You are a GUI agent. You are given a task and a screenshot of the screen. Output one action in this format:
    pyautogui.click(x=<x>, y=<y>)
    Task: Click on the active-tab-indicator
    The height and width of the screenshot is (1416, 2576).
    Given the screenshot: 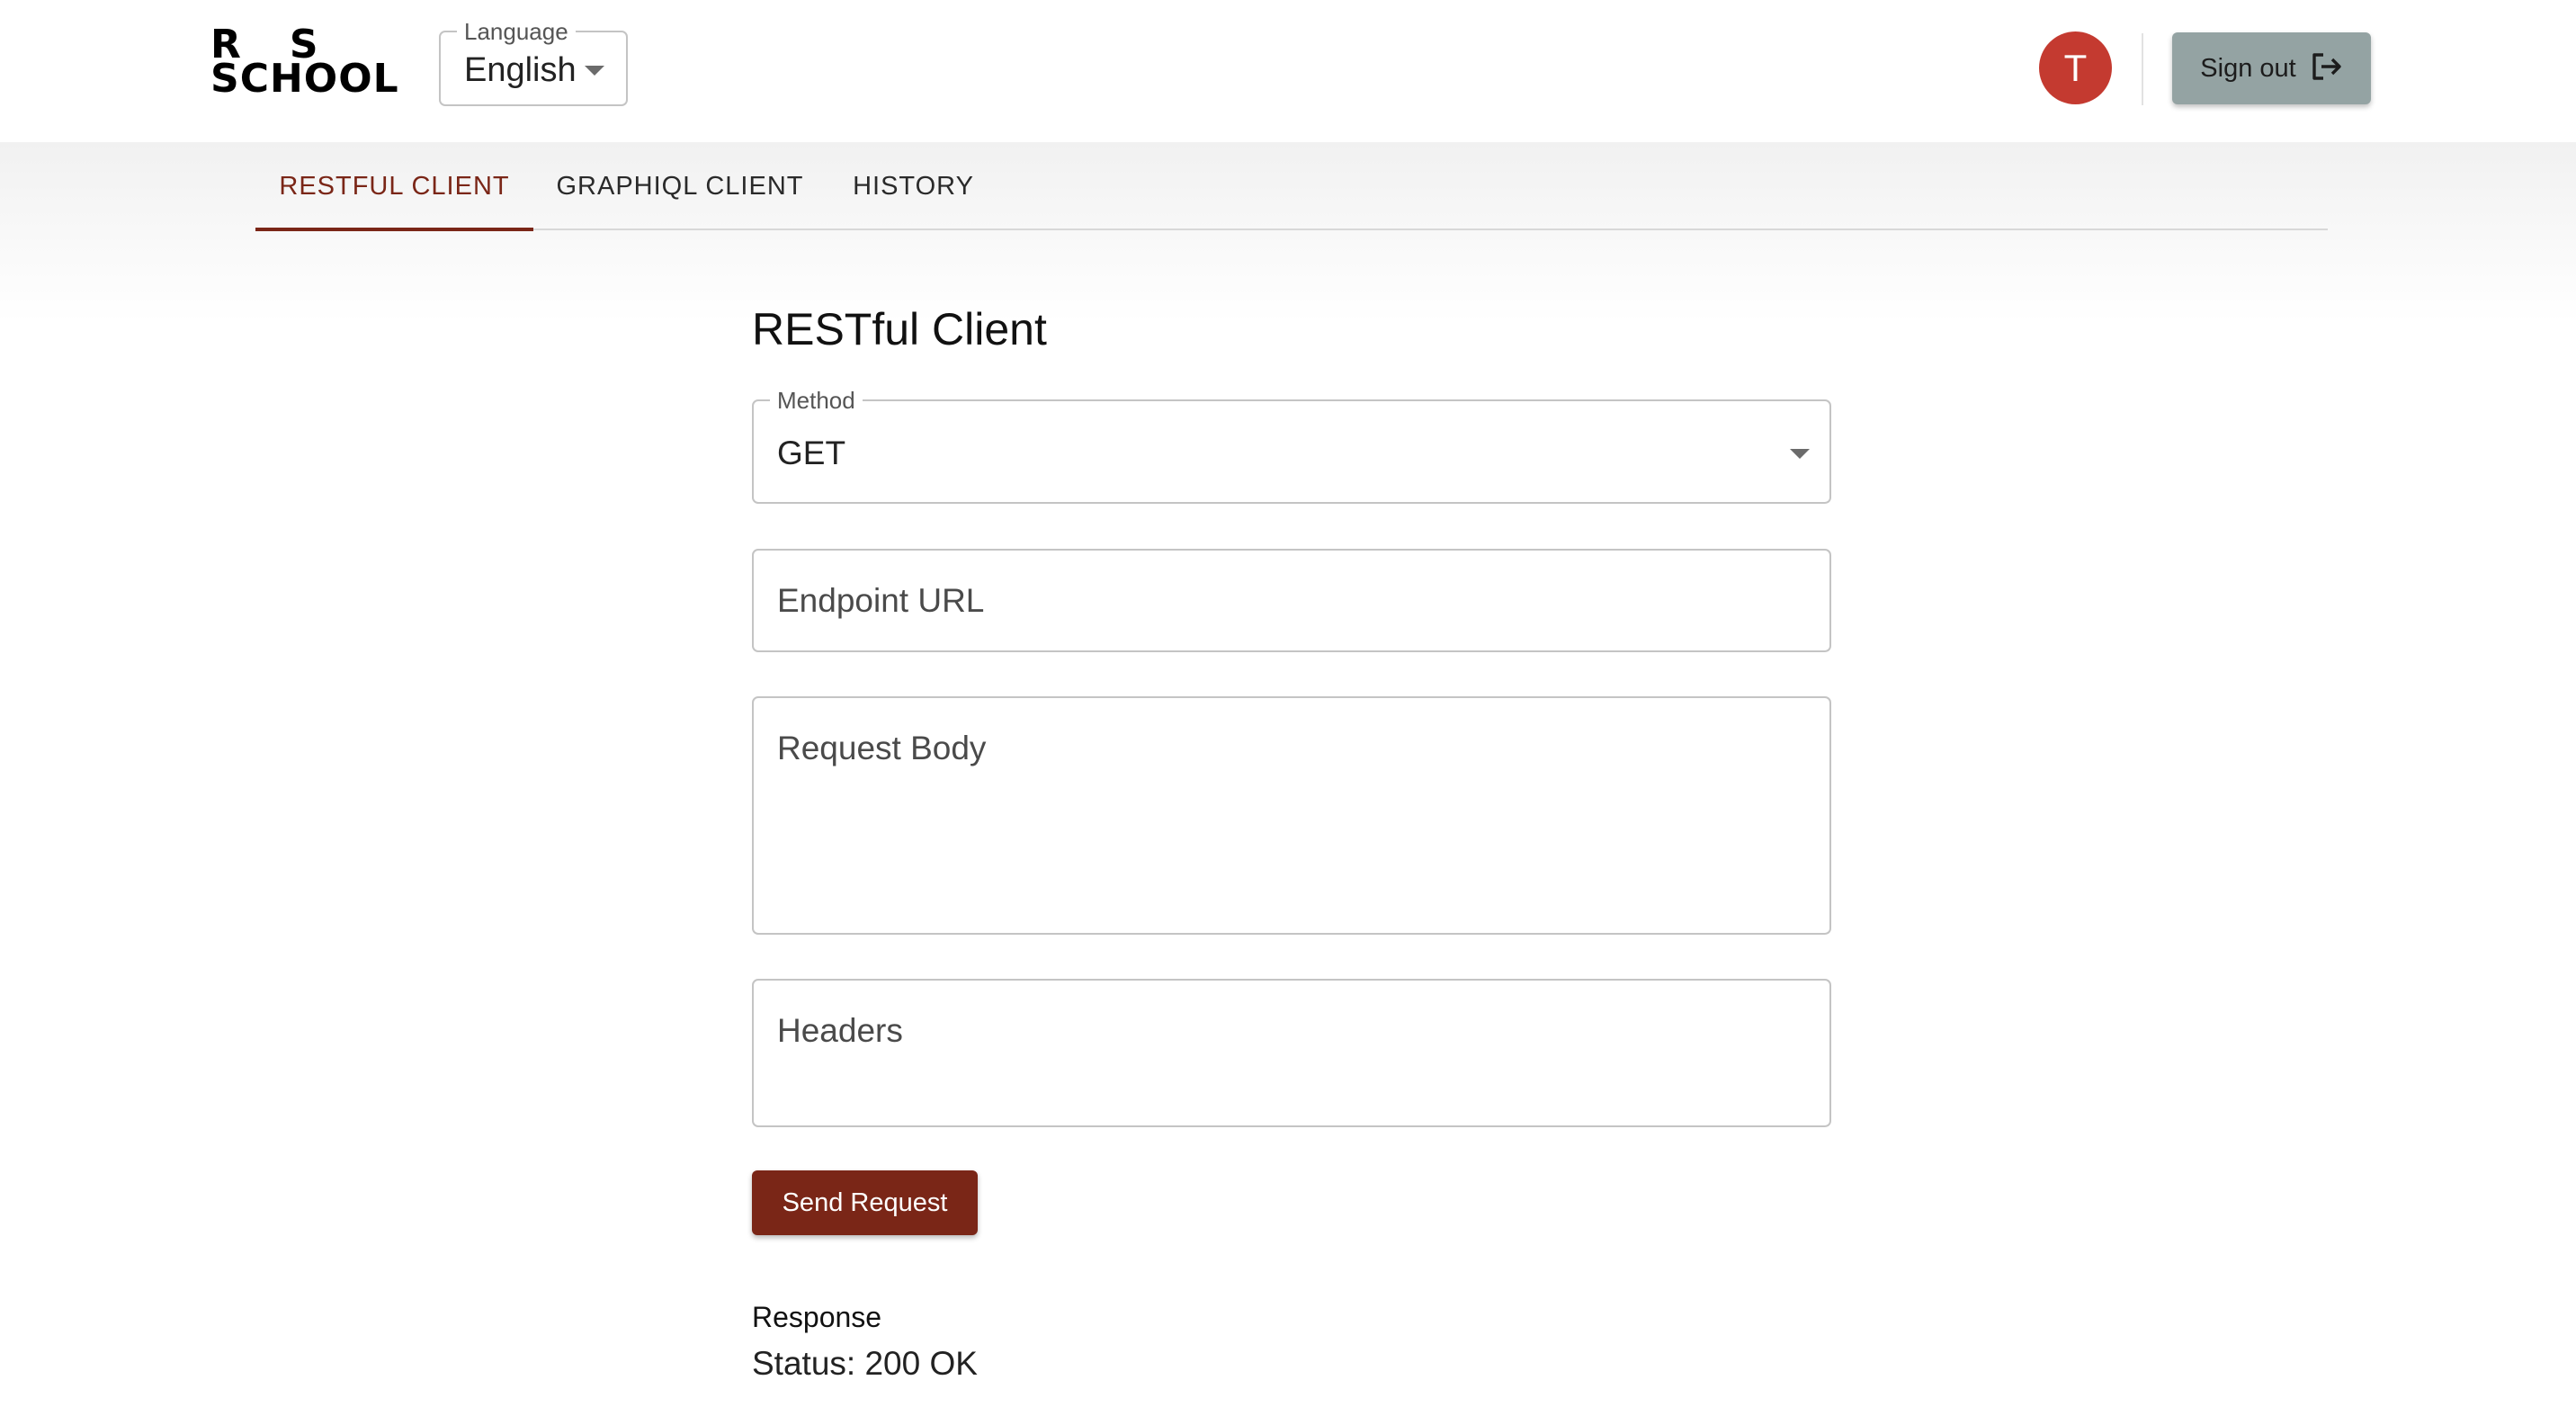 What is the action you would take?
    pyautogui.click(x=394, y=230)
    